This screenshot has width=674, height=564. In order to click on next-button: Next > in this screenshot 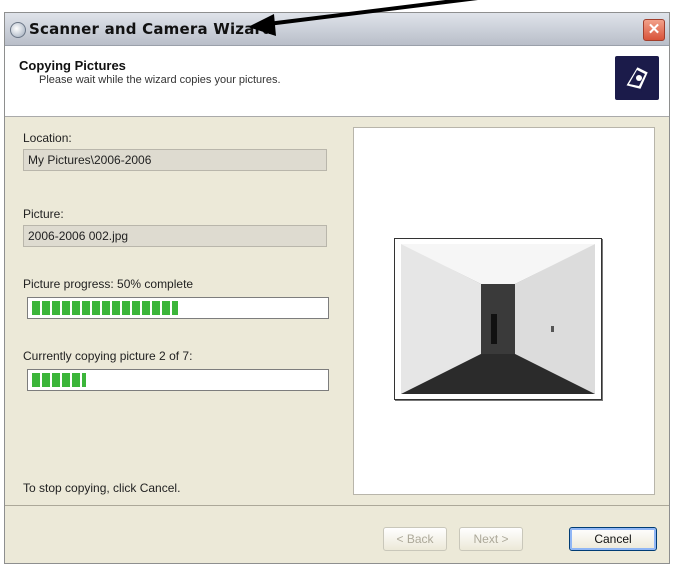, I will do `click(491, 539)`.